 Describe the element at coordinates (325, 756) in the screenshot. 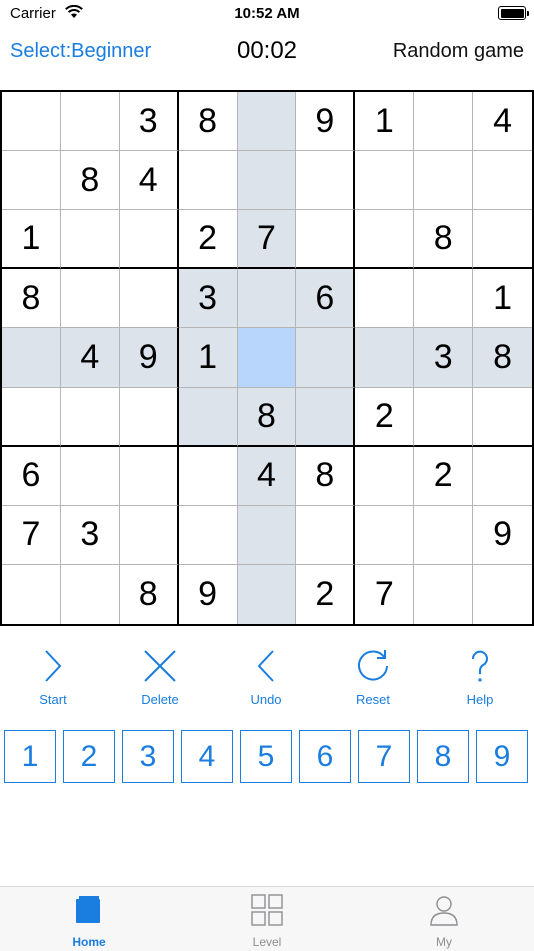

I see `number-key-6: 6` at that location.